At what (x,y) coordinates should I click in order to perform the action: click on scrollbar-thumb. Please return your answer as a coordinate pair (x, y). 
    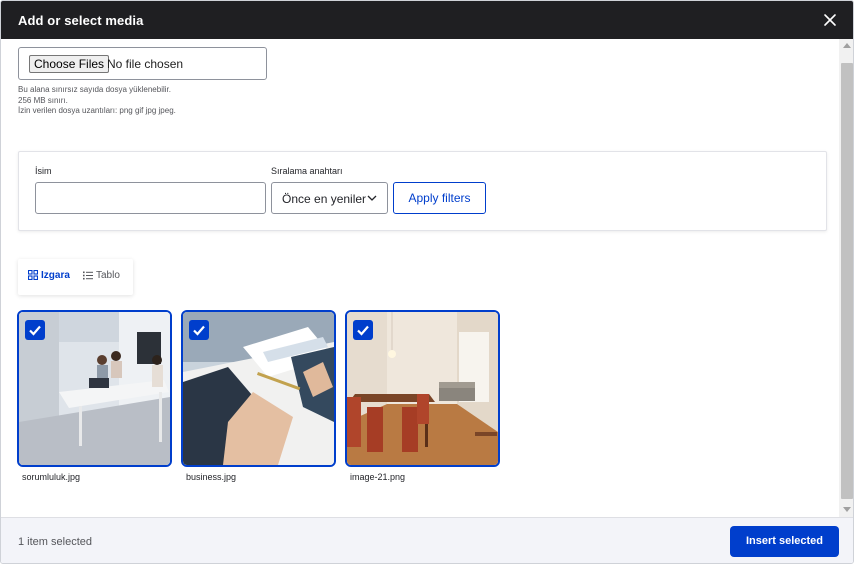
    Looking at the image, I should click on (847, 281).